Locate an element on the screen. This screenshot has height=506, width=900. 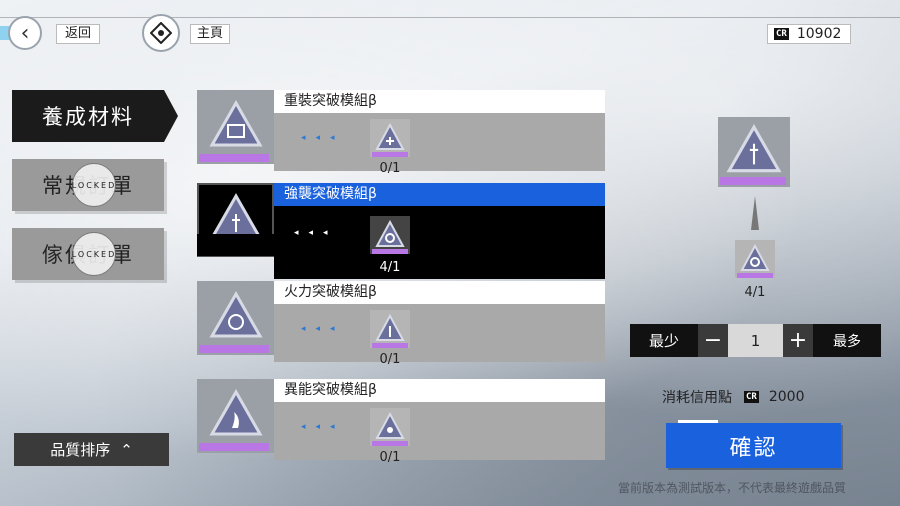
confirm-button: 確認 is located at coordinates (753, 444).